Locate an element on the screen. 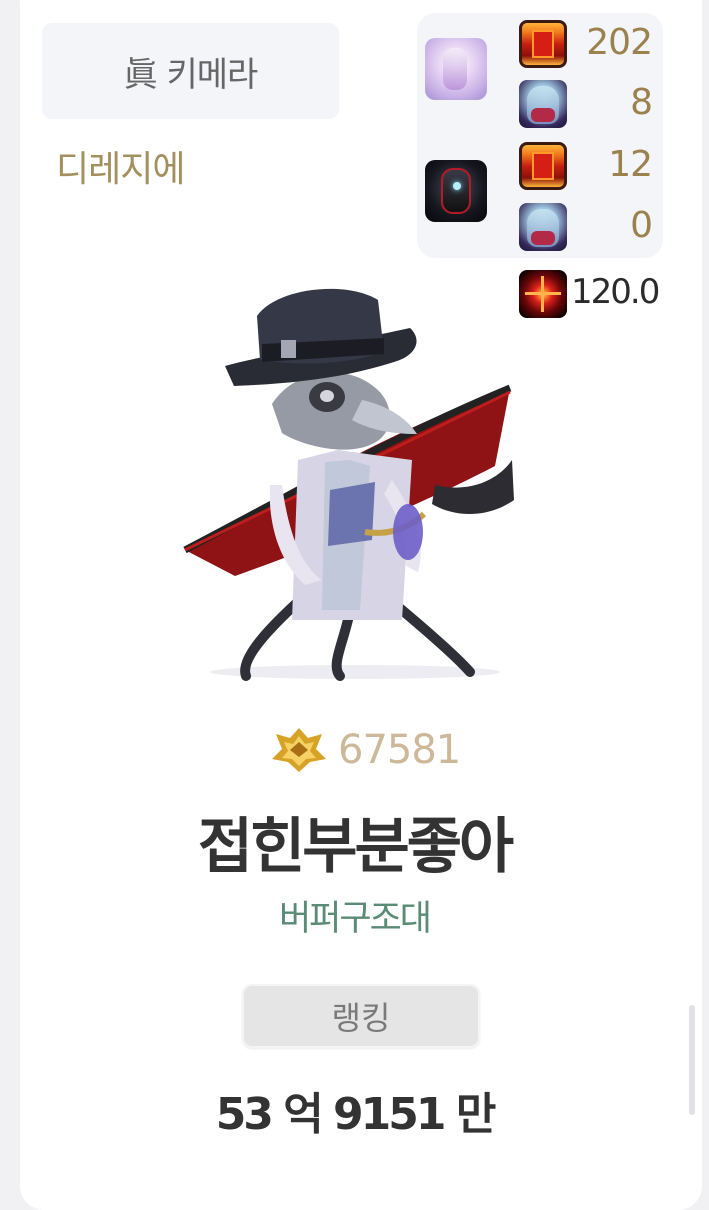 This screenshot has width=709, height=1210. fame-row: 67581 is located at coordinates (365, 750).